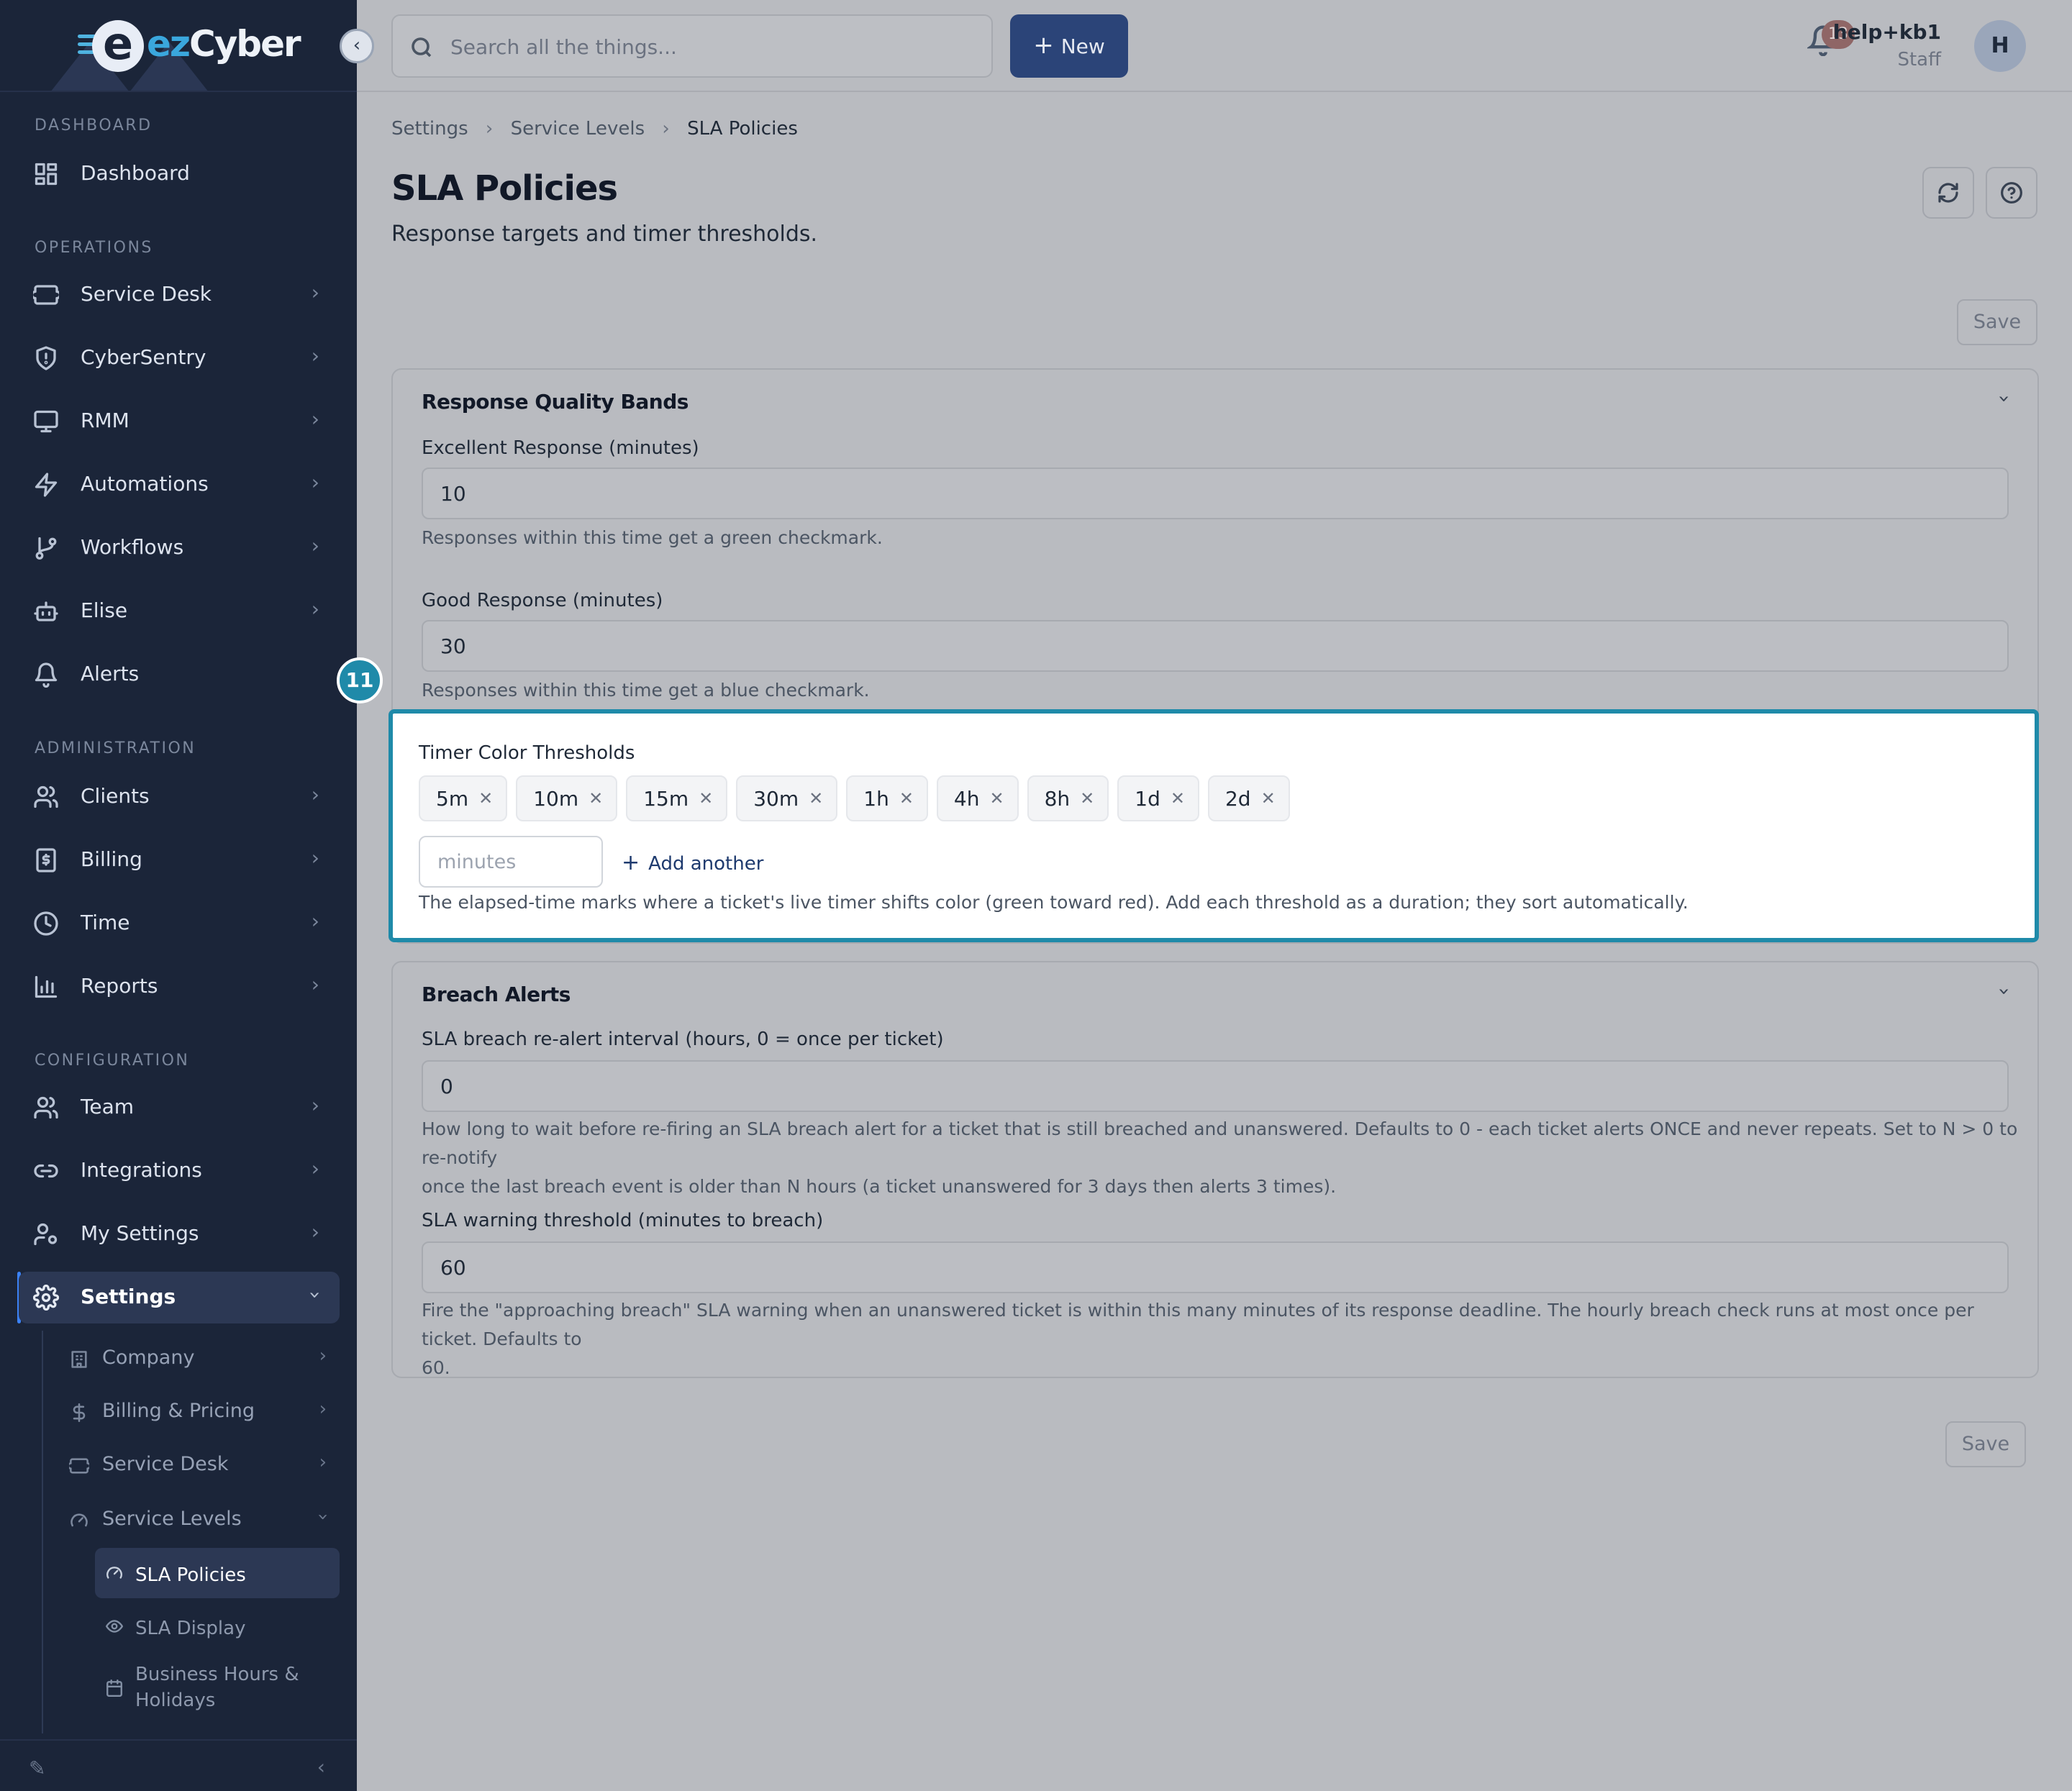  Describe the element at coordinates (145, 484) in the screenshot. I see `sidebar-item-label: Automations` at that location.